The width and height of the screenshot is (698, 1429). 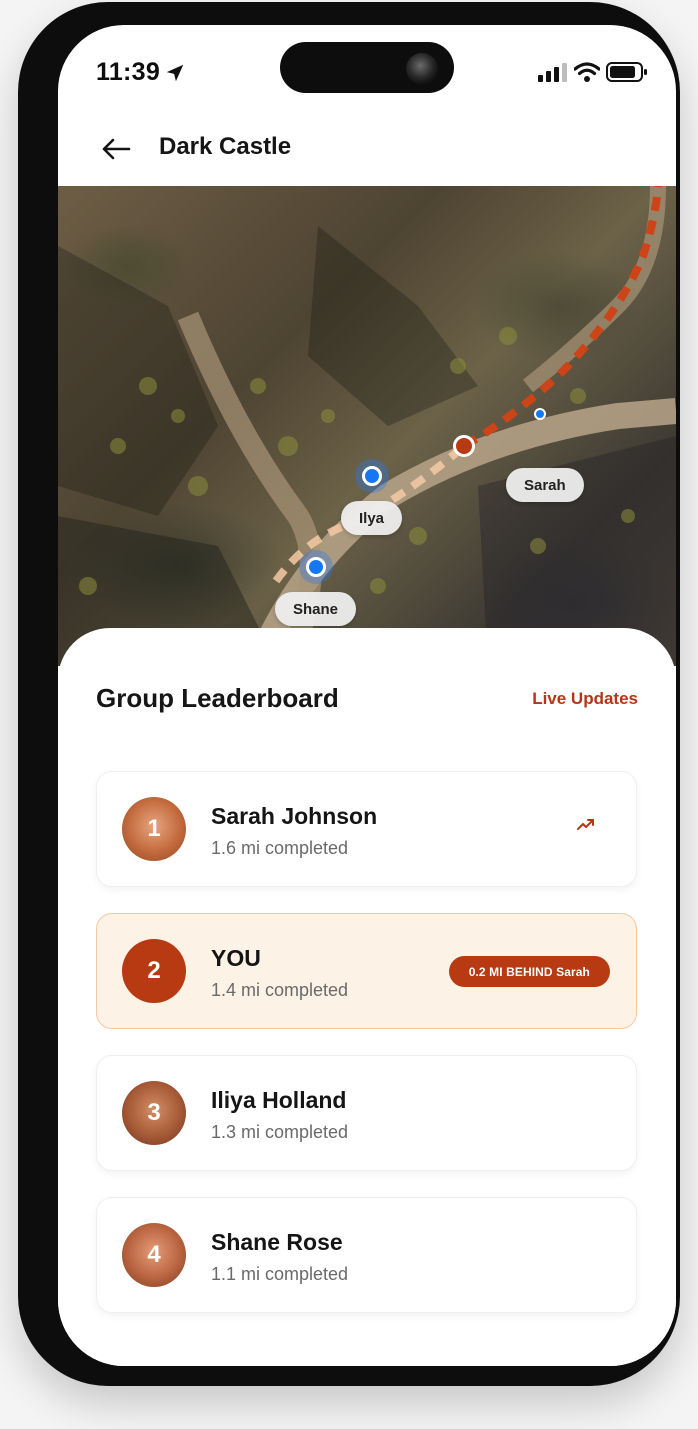 I want to click on wifi-icon, so click(x=587, y=72).